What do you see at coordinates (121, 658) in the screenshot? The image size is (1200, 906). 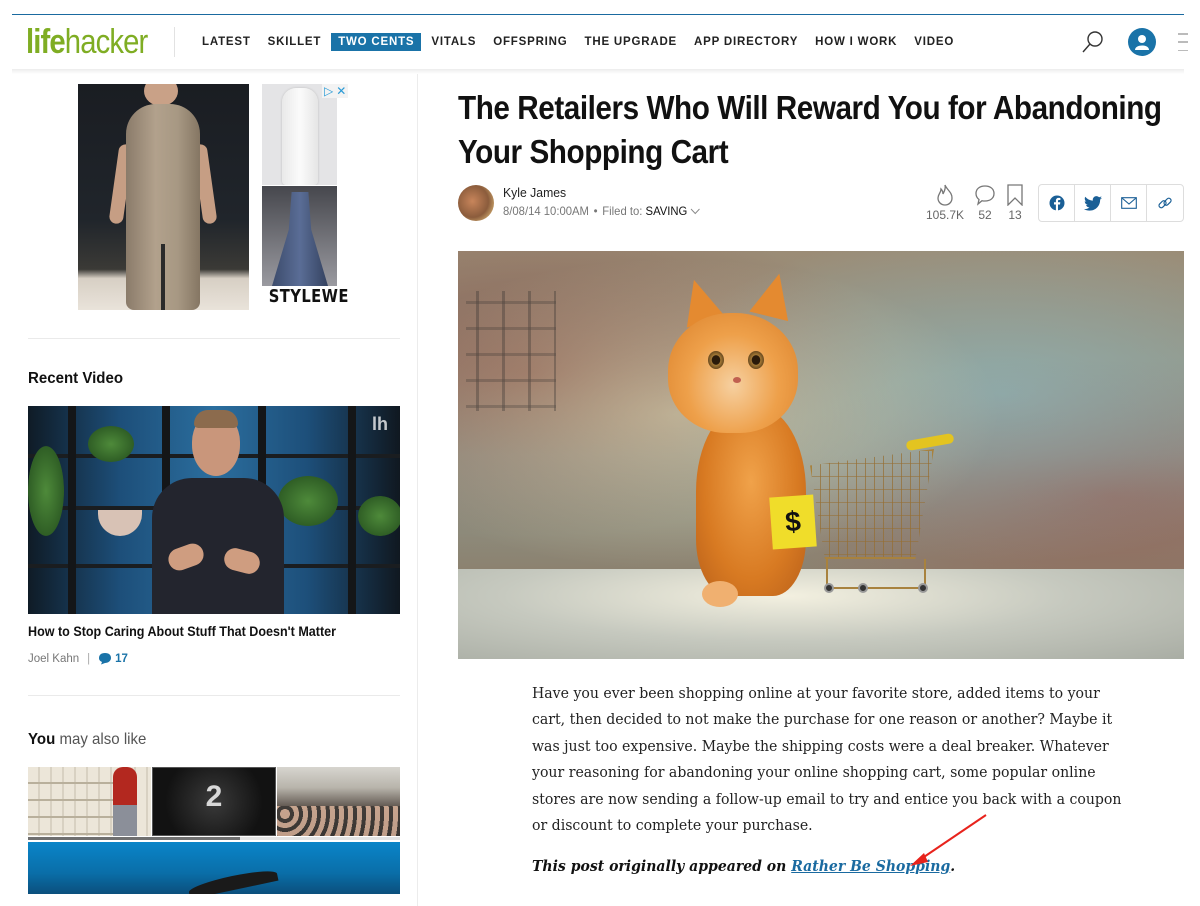 I see `video-comment-count: 17` at bounding box center [121, 658].